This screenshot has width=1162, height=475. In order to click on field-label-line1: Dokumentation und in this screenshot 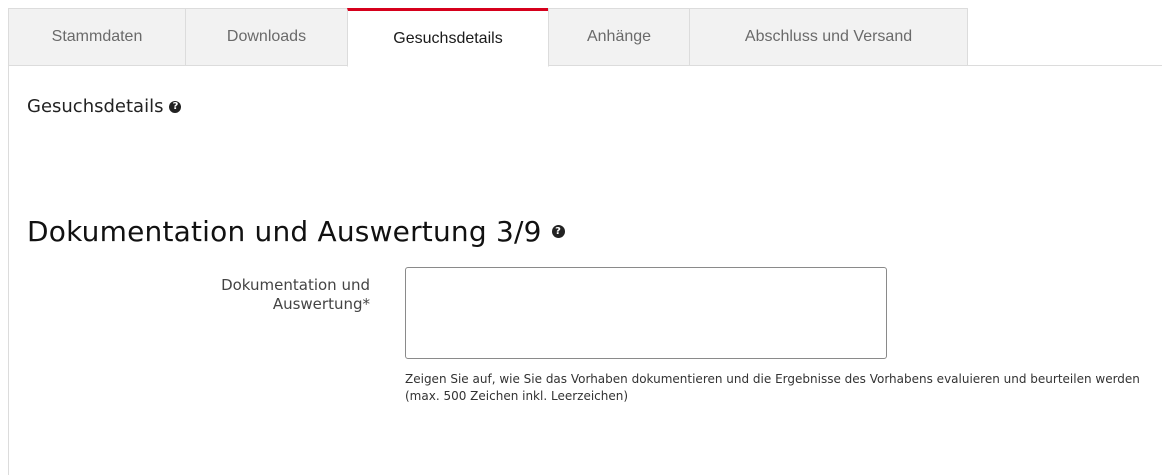, I will do `click(295, 285)`.